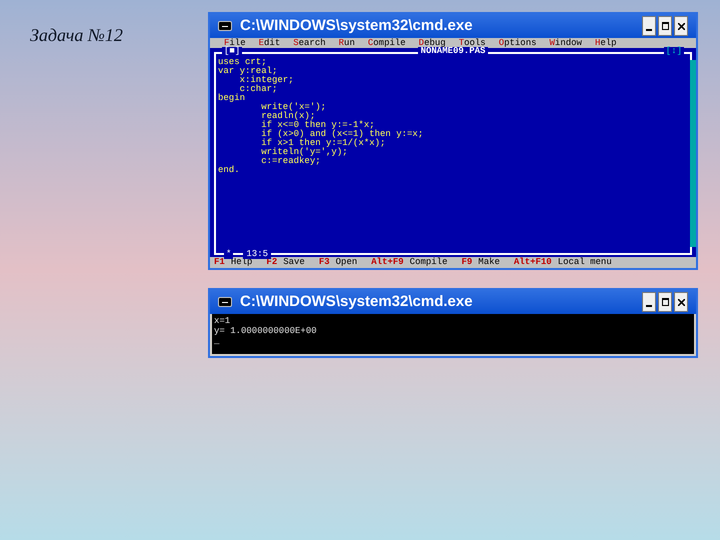 This screenshot has width=720, height=540. What do you see at coordinates (219, 262) in the screenshot?
I see `hotkey: F1` at bounding box center [219, 262].